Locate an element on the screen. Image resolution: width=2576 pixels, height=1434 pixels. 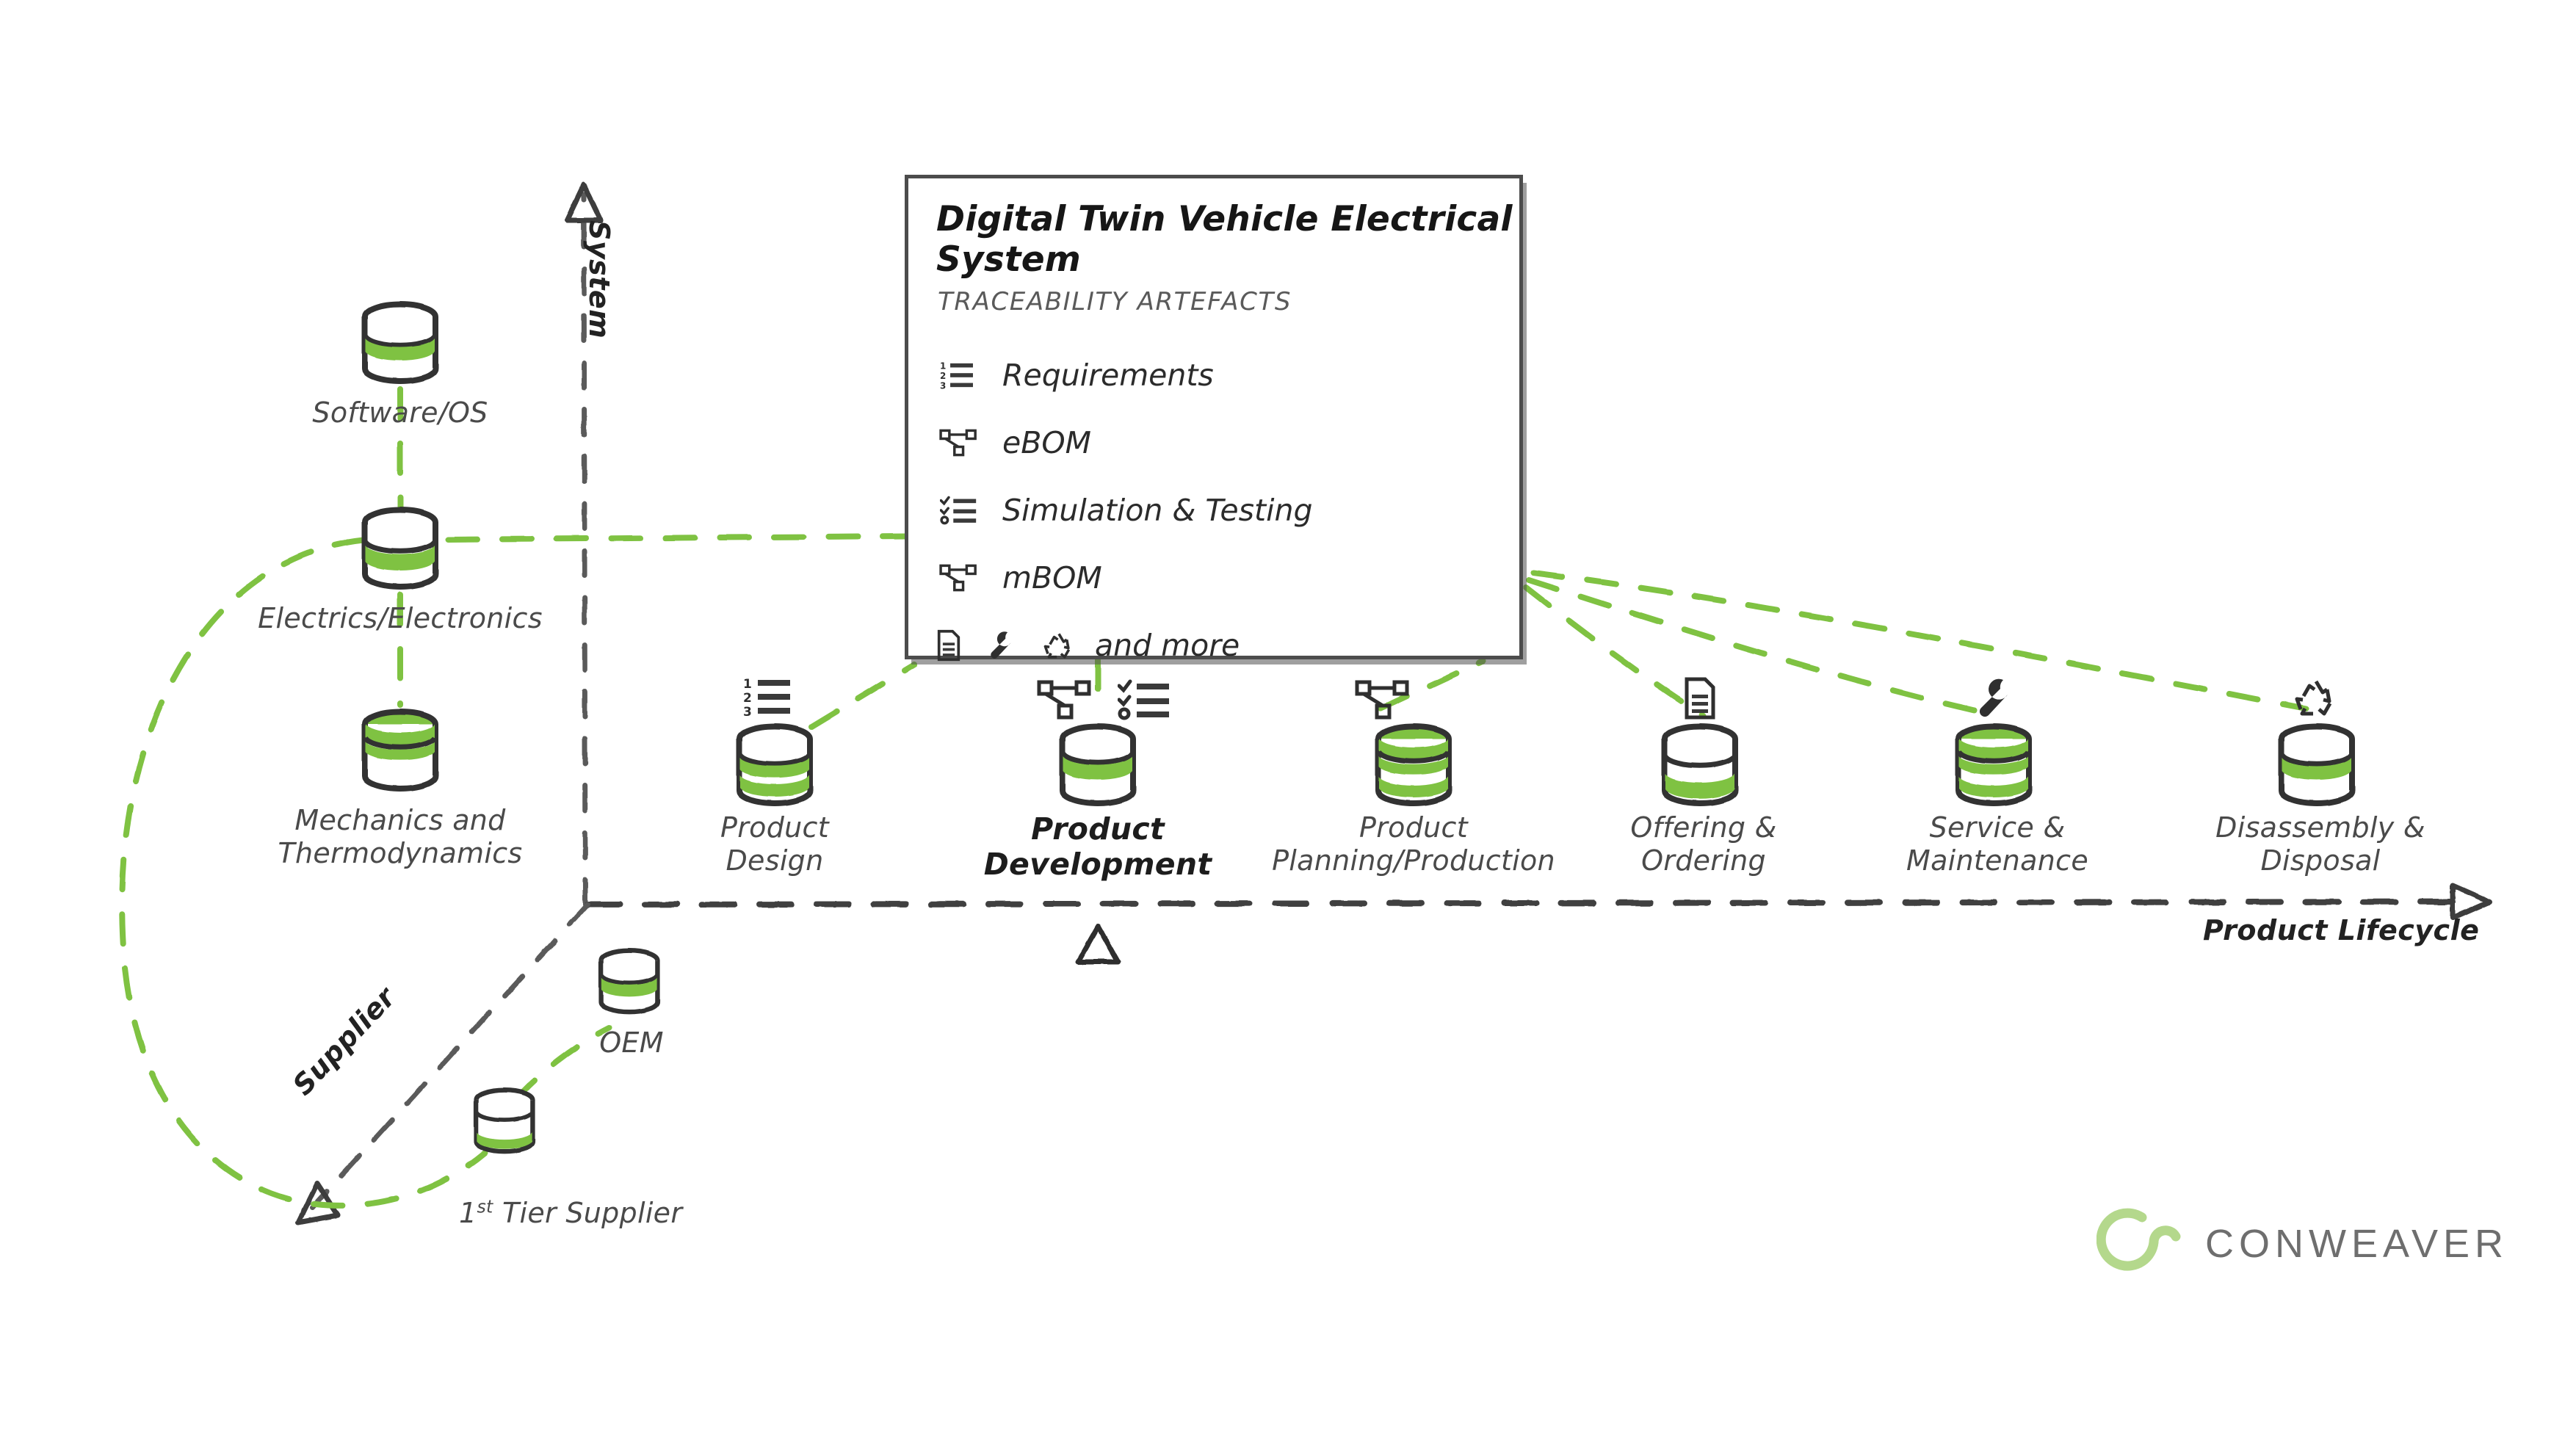
node-service-maintenance is located at coordinates (1993, 767).